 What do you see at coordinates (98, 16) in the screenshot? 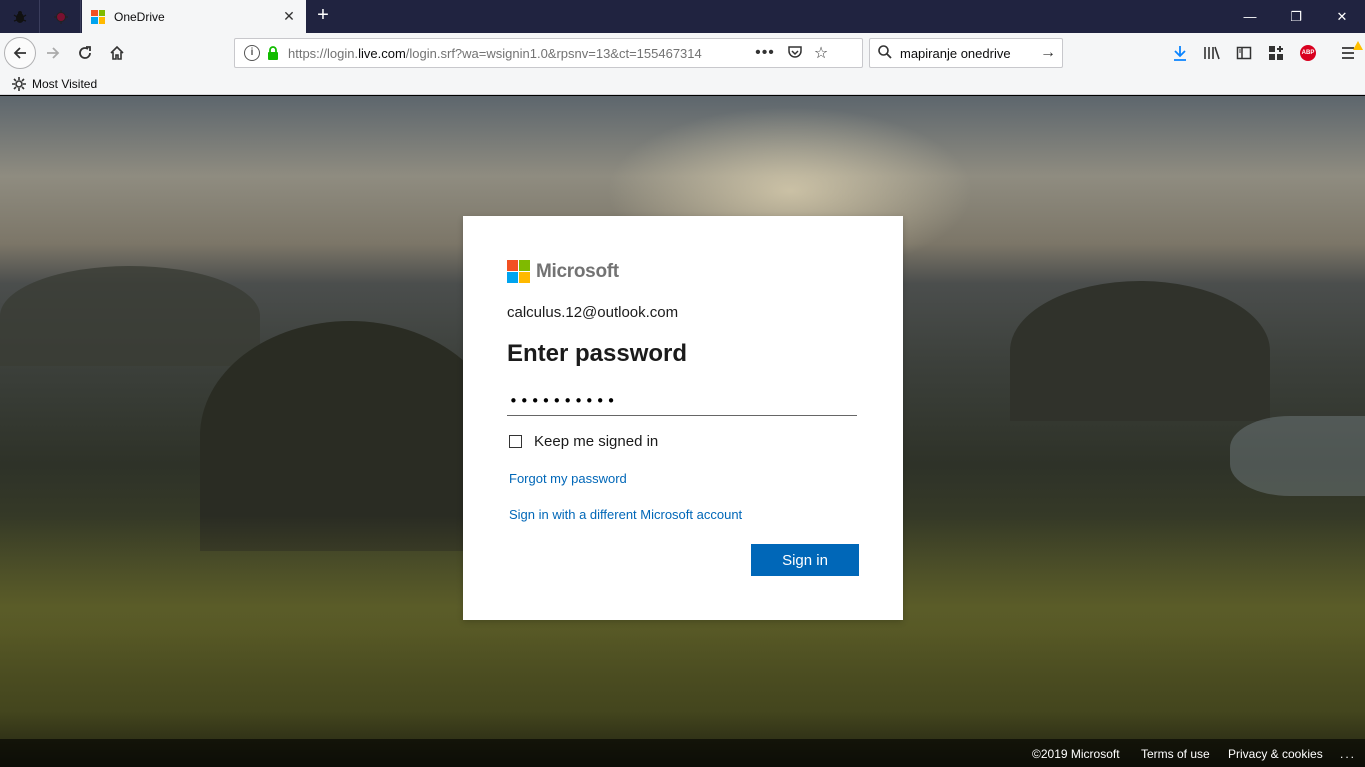
I see `microsoft-favicon-icon` at bounding box center [98, 16].